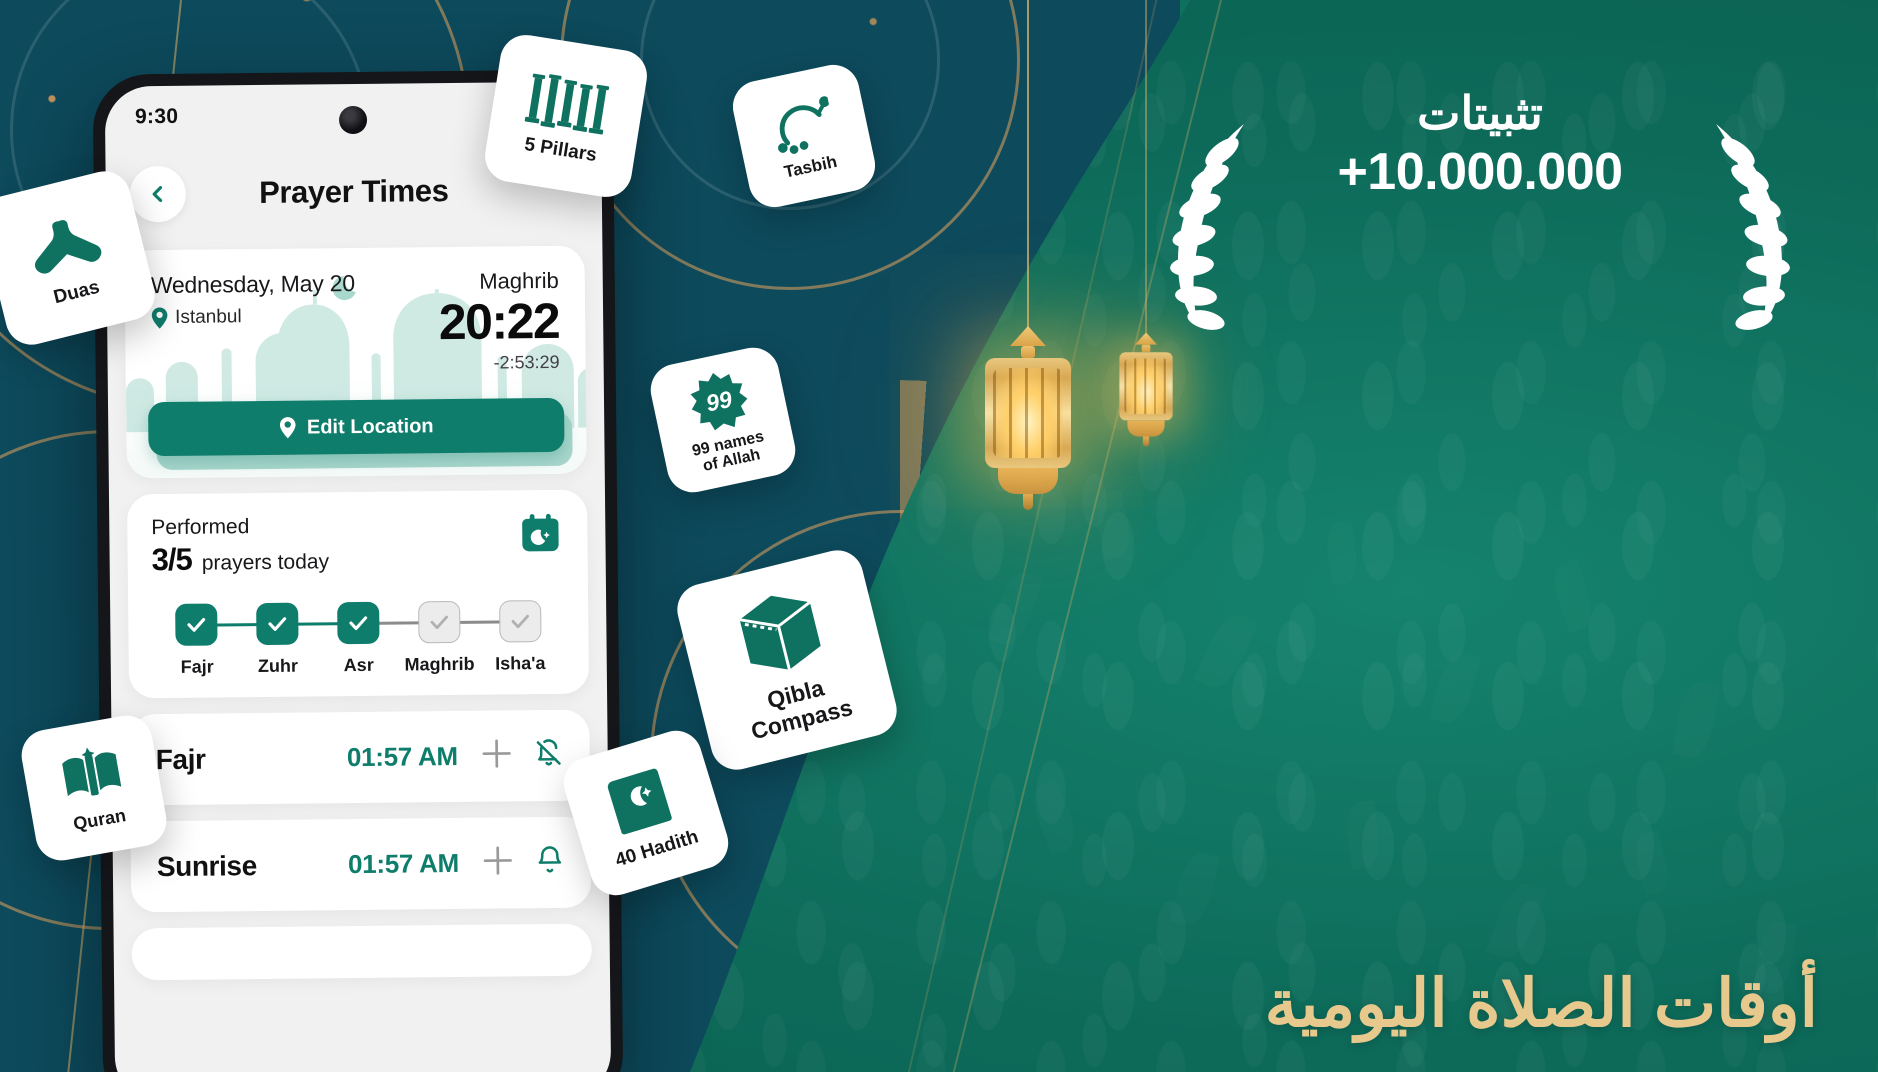 The width and height of the screenshot is (1878, 1072). I want to click on prayer-beads-icon, so click(801, 124).